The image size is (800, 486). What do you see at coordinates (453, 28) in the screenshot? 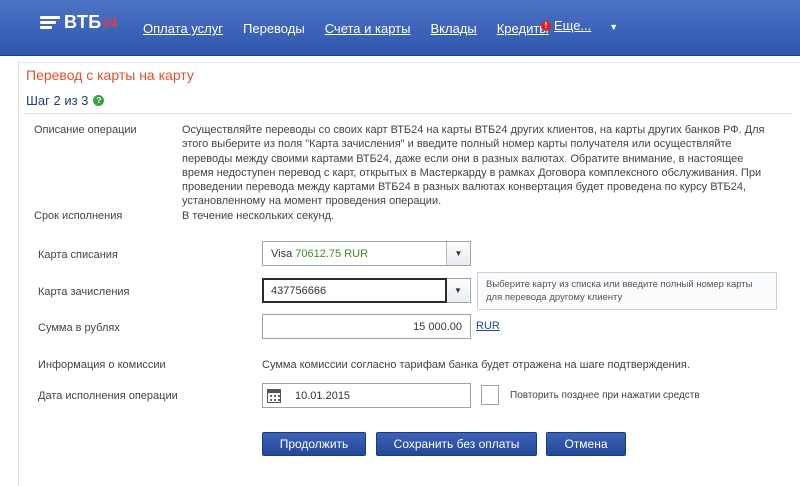
I see `nav-item-deposits: Вклады` at bounding box center [453, 28].